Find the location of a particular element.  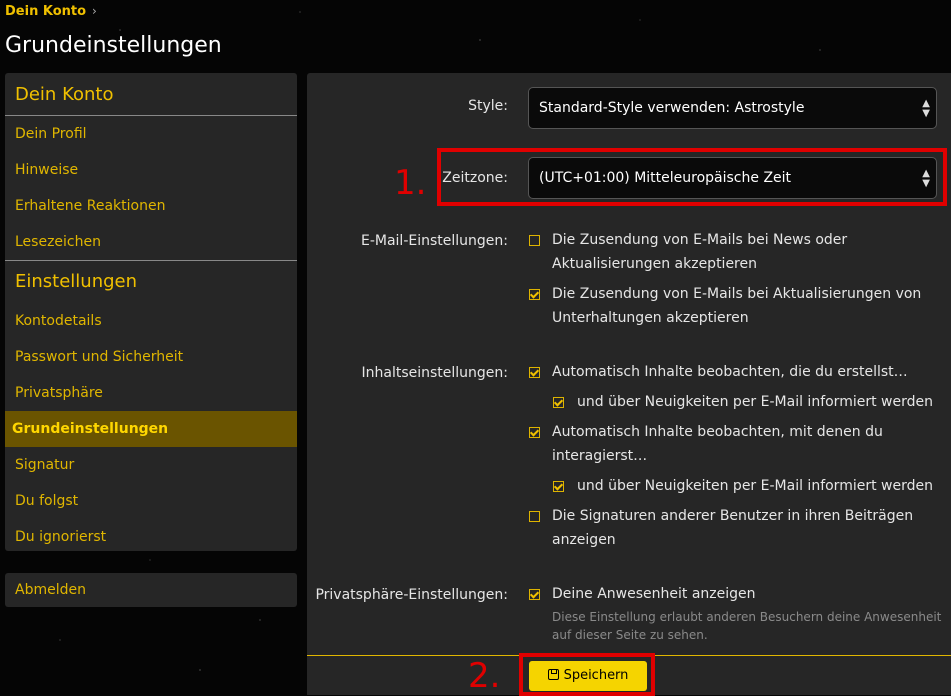

content-settings-label: Inhaltseinstellungen: is located at coordinates (434, 373).